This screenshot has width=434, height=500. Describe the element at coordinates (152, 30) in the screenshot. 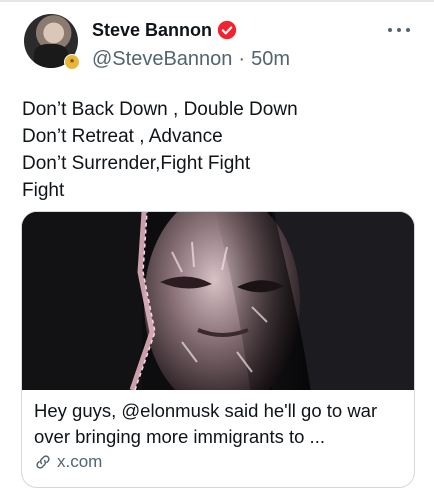

I see `author-name: Steve Bannon` at that location.